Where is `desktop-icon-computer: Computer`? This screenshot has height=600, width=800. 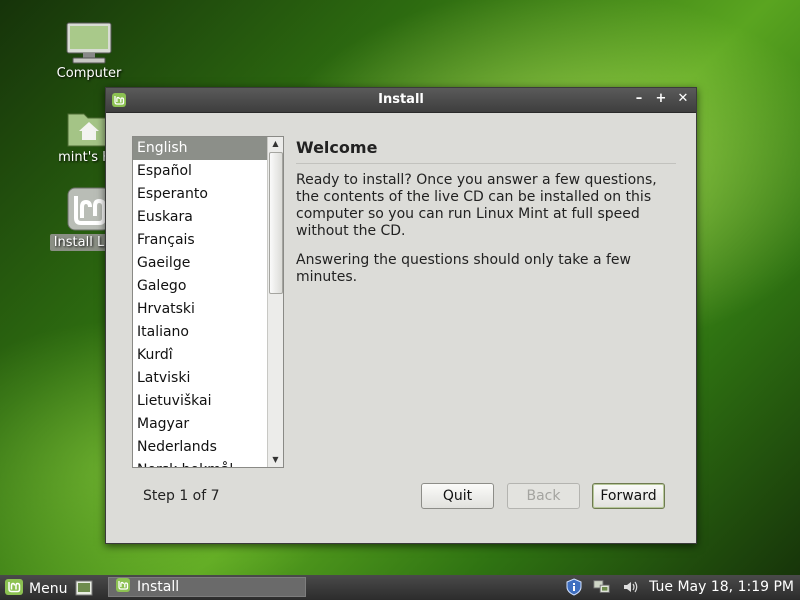
desktop-icon-computer: Computer is located at coordinates (89, 51).